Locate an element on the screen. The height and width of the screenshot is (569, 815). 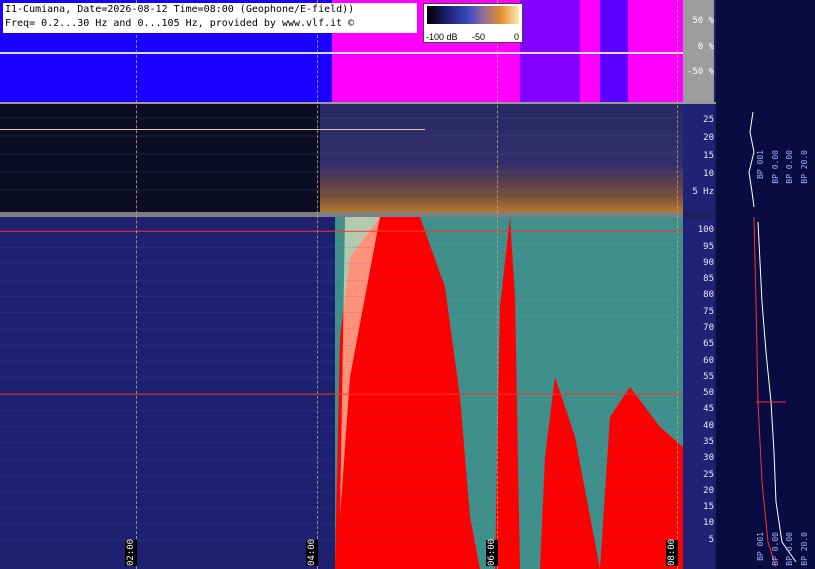
time-tick-label: 08:00 is located at coordinates (672, 552).